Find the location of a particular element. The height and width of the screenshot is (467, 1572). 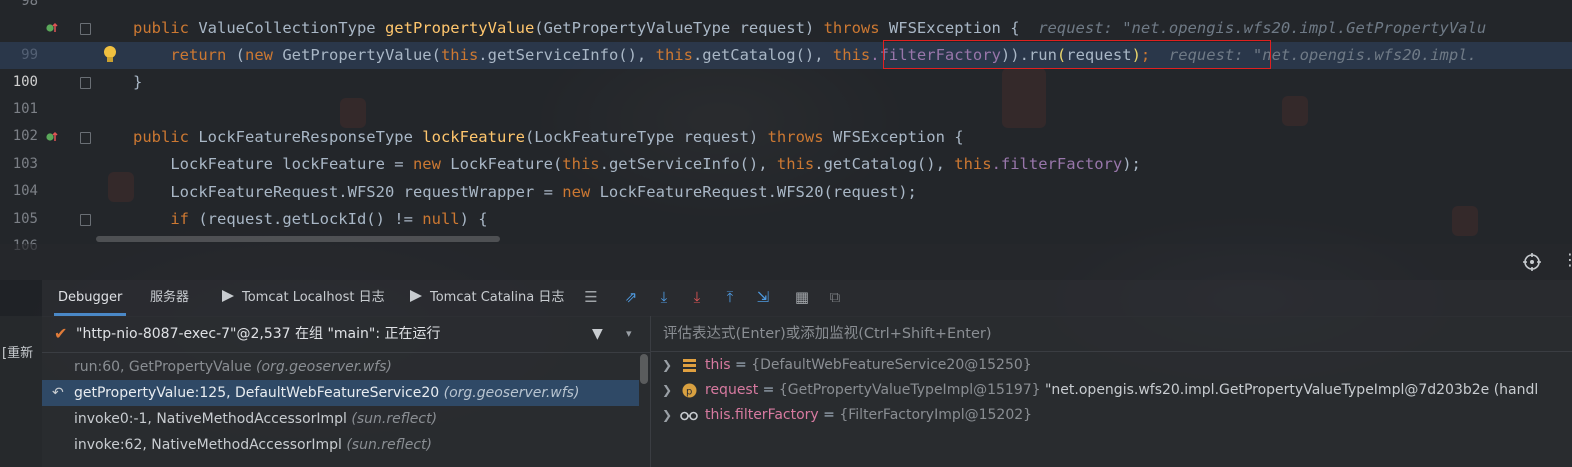

run-to-cursor-icon: ⇲ is located at coordinates (763, 297).